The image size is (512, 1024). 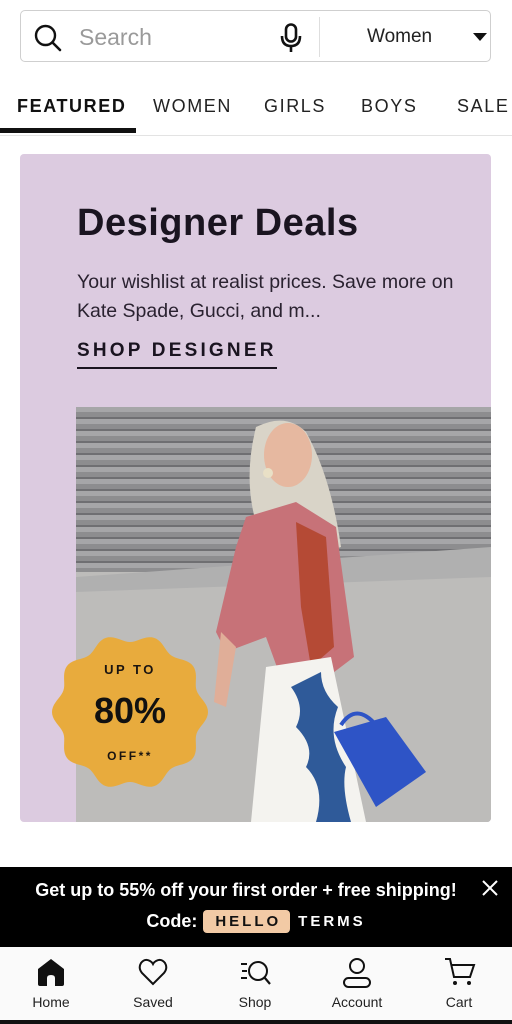 I want to click on close-icon, so click(x=490, y=888).